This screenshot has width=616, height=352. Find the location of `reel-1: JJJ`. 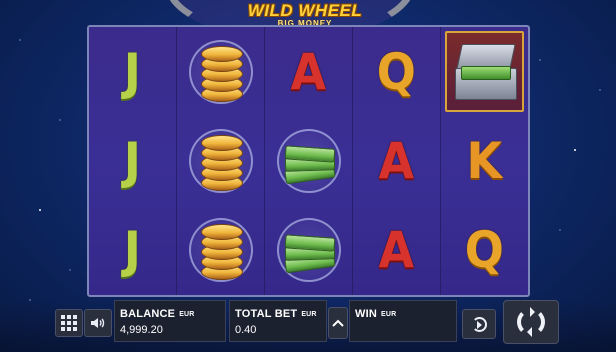

reel-1: JJJ is located at coordinates (133, 161).